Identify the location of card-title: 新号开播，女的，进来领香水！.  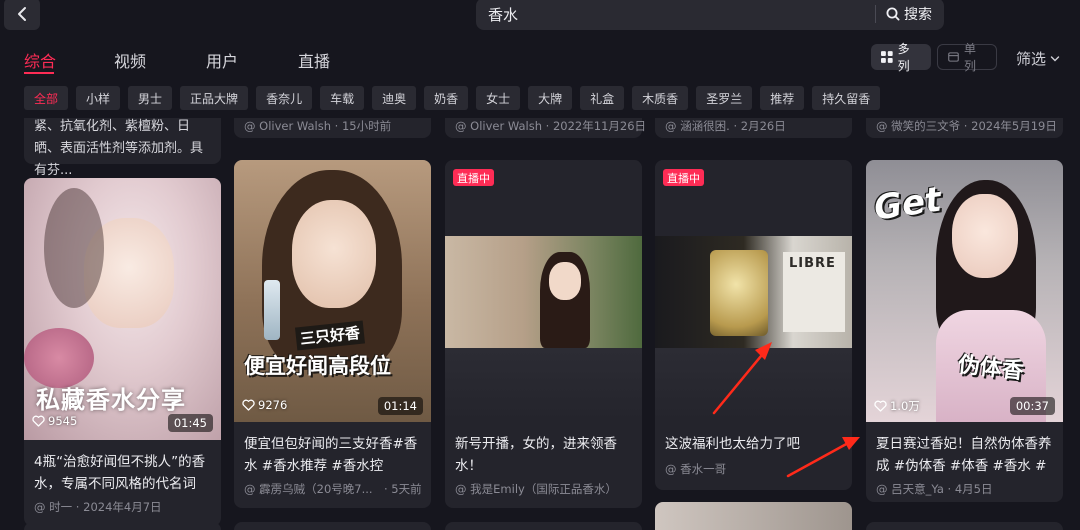
(536, 455).